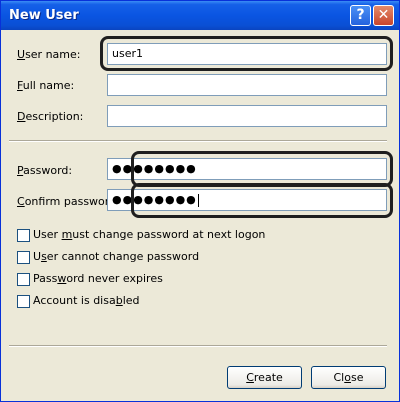  What do you see at coordinates (50, 116) in the screenshot?
I see `description-label: Description:` at bounding box center [50, 116].